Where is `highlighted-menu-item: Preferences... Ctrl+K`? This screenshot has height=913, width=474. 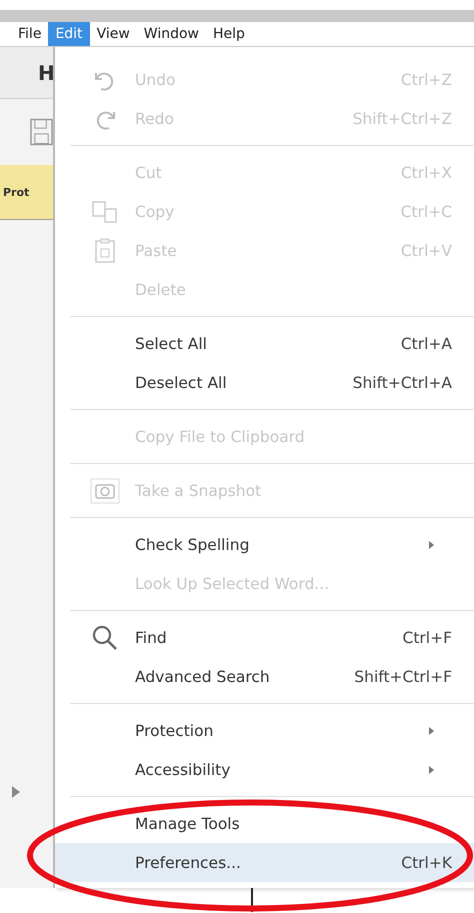 highlighted-menu-item: Preferences... Ctrl+K is located at coordinates (264, 862).